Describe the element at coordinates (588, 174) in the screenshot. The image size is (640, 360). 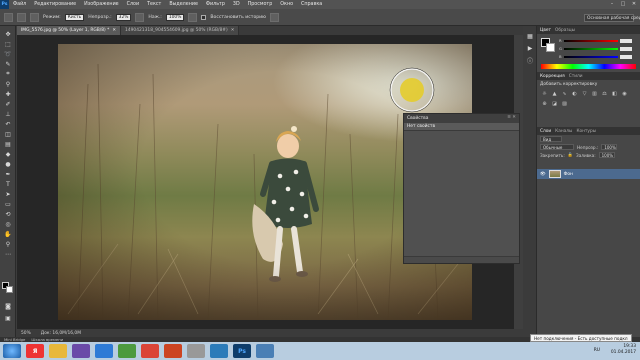
I see `layer-row: 👁 Фон` at that location.